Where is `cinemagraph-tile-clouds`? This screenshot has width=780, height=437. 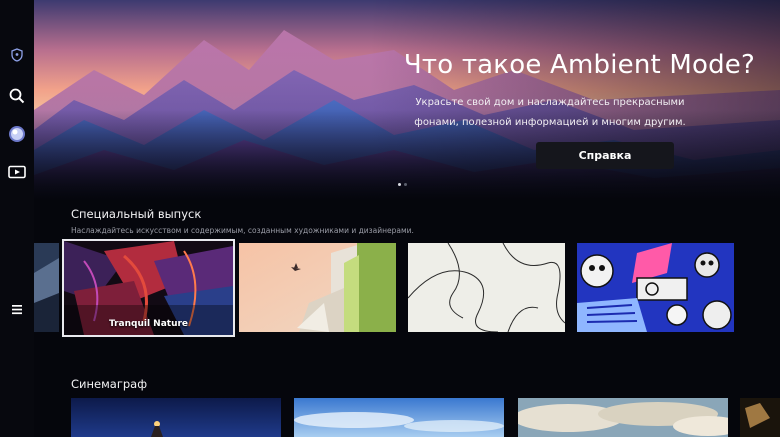
cinemagraph-tile-clouds is located at coordinates (623, 417).